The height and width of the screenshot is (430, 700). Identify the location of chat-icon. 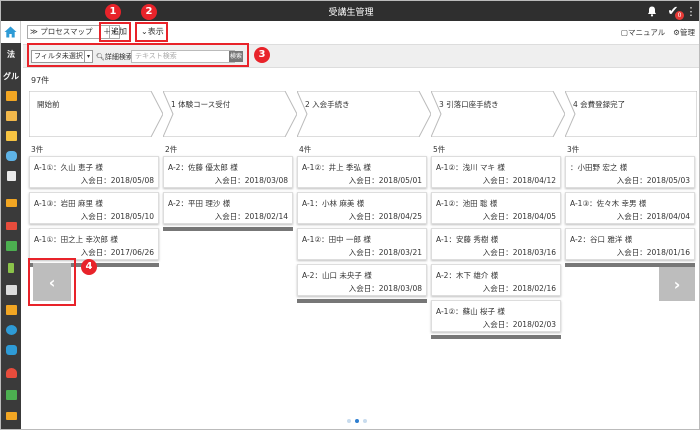
(11, 156).